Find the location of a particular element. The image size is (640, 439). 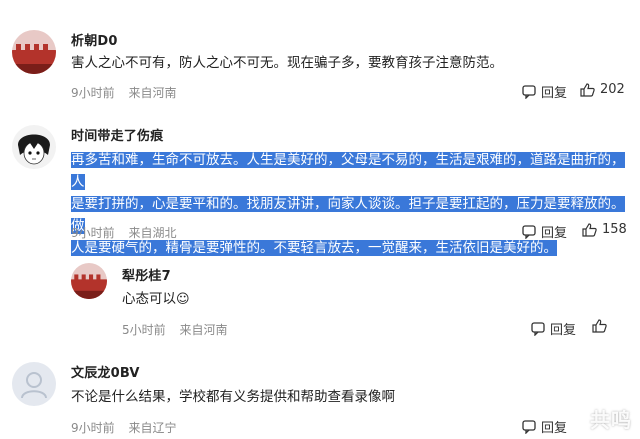

like-count: 202 is located at coordinates (612, 89).